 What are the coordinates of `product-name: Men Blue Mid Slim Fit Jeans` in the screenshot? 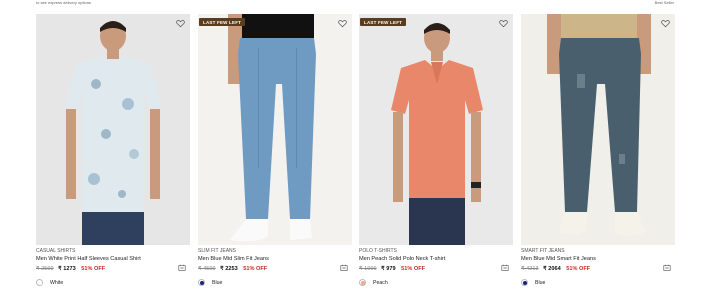 It's located at (275, 259).